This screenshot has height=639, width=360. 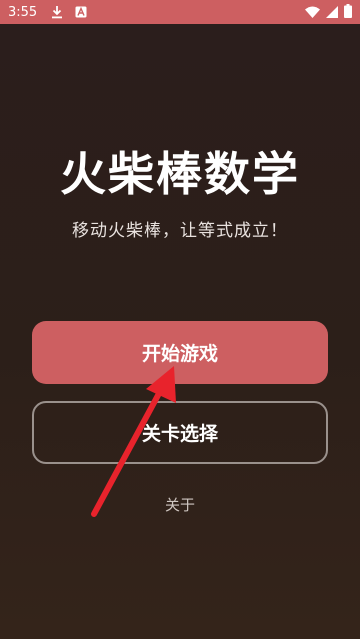 I want to click on level-select-button: 关卡选择, so click(x=180, y=432).